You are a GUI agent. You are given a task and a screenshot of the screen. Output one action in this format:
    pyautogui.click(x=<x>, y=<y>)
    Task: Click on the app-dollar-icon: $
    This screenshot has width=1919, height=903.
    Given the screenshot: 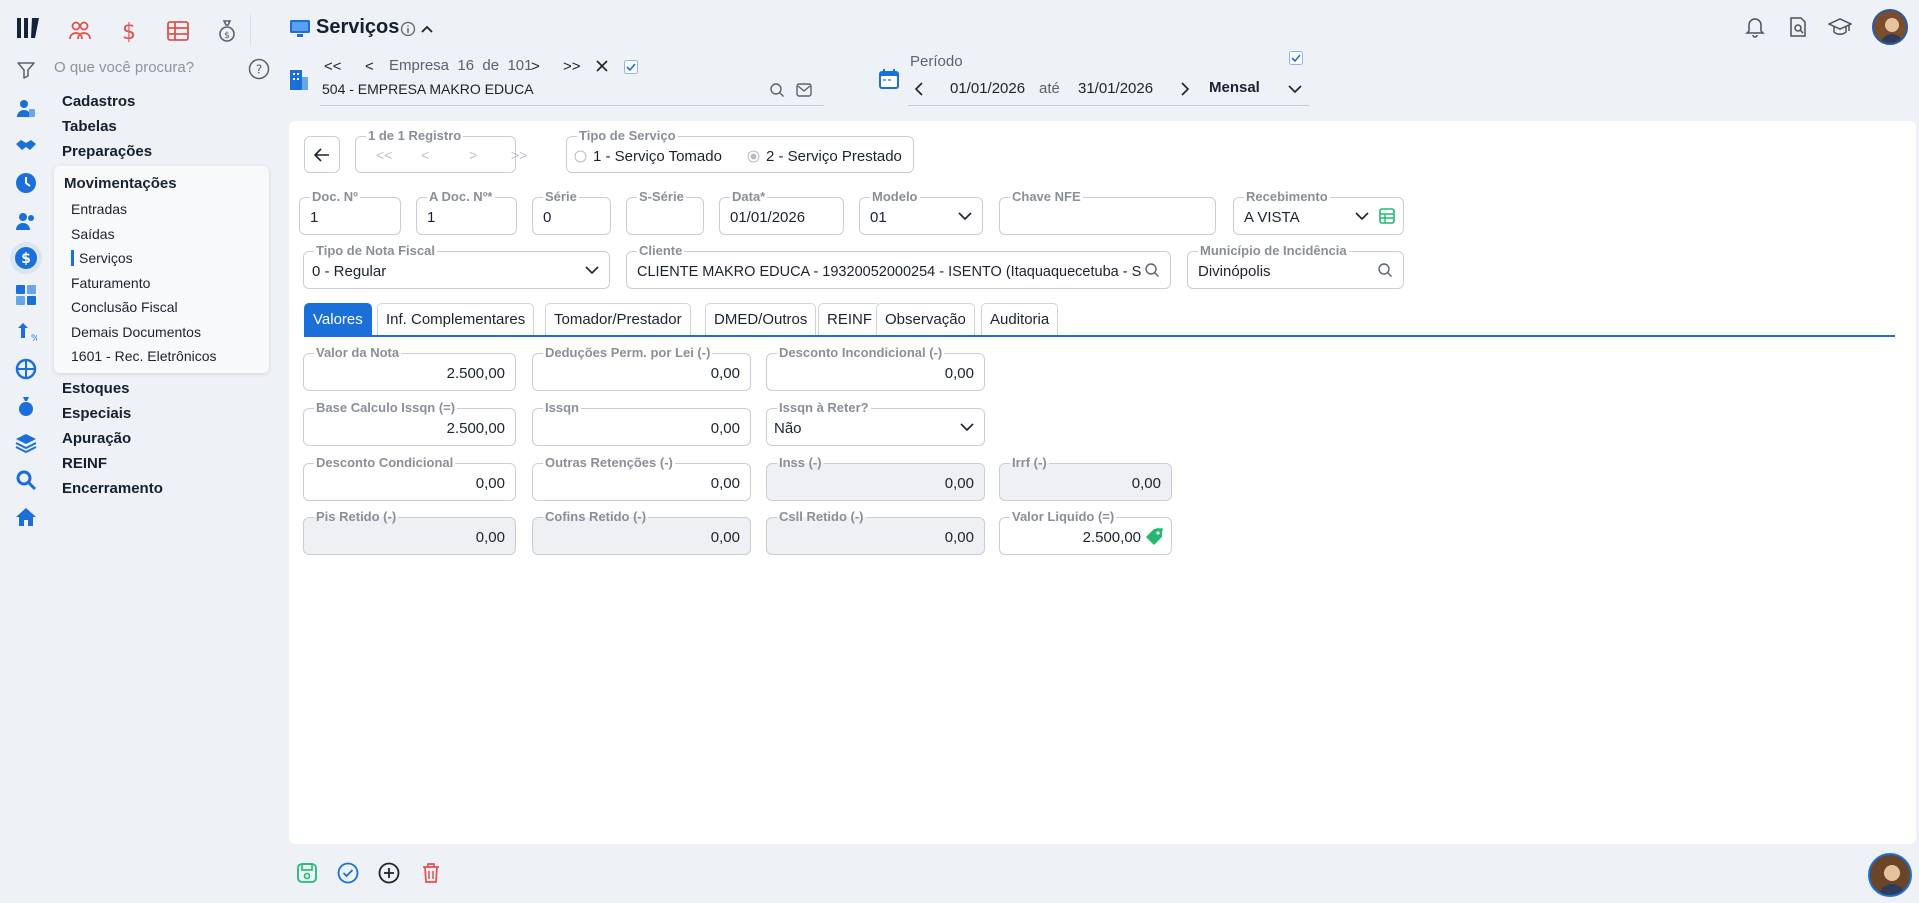 What is the action you would take?
    pyautogui.click(x=129, y=31)
    